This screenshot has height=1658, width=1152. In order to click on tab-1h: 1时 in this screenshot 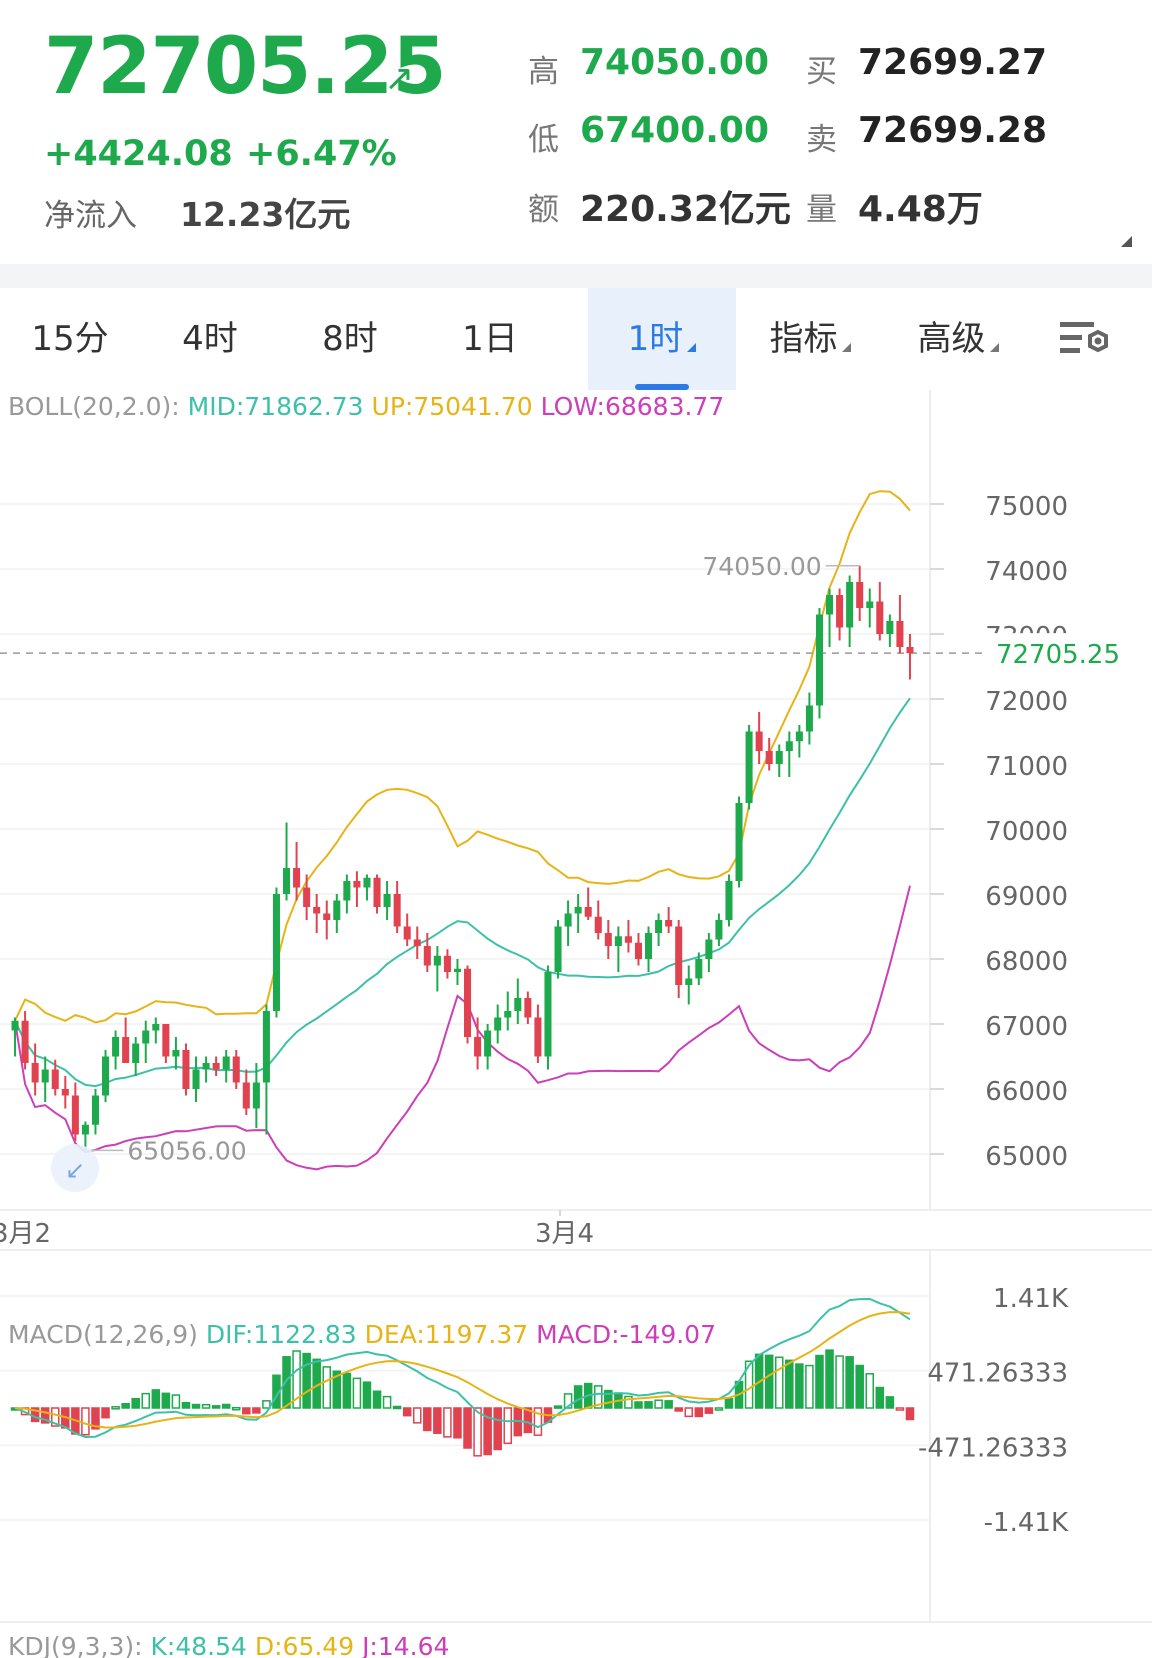, I will do `click(662, 339)`.